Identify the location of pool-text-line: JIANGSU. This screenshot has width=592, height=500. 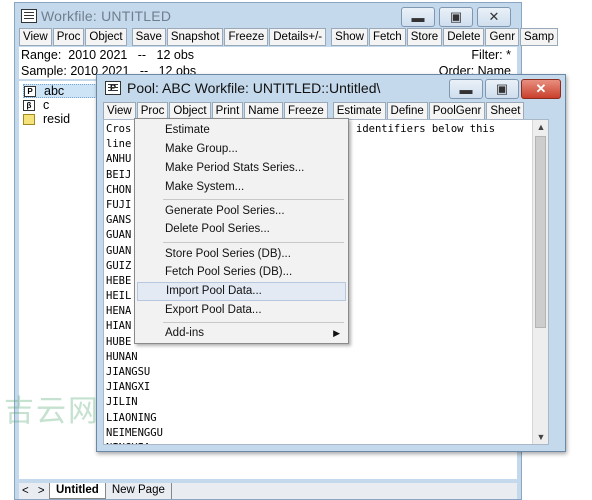
(128, 372).